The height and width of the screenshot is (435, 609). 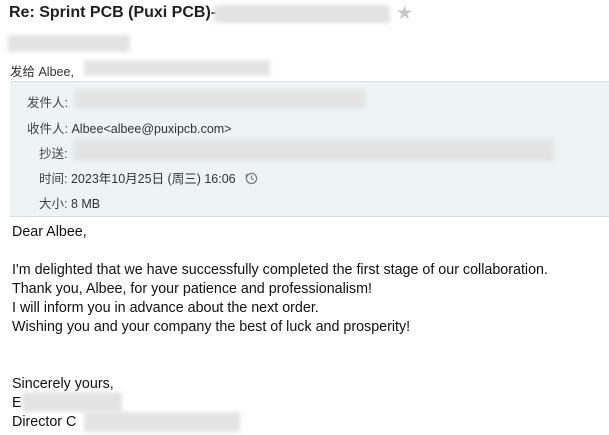 What do you see at coordinates (49, 232) in the screenshot?
I see `greeting: Dear Albee,` at bounding box center [49, 232].